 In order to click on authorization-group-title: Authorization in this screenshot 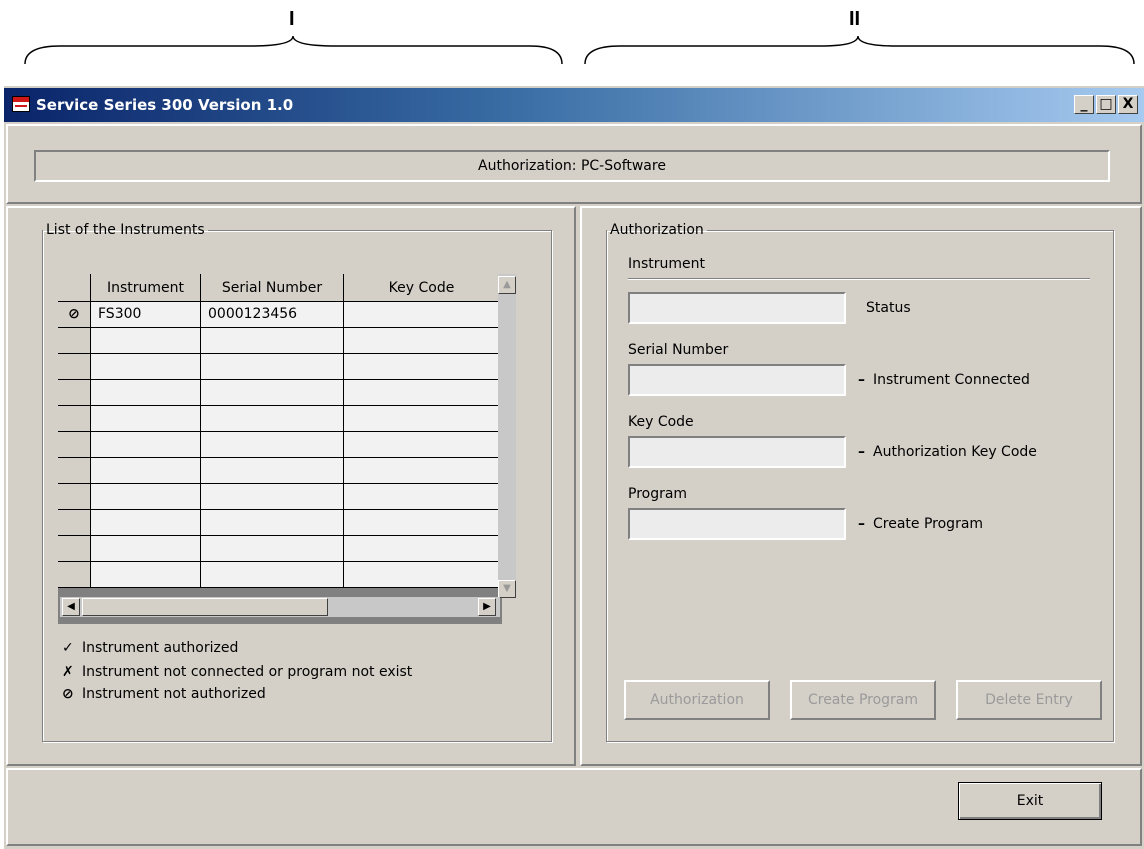, I will do `click(657, 230)`.